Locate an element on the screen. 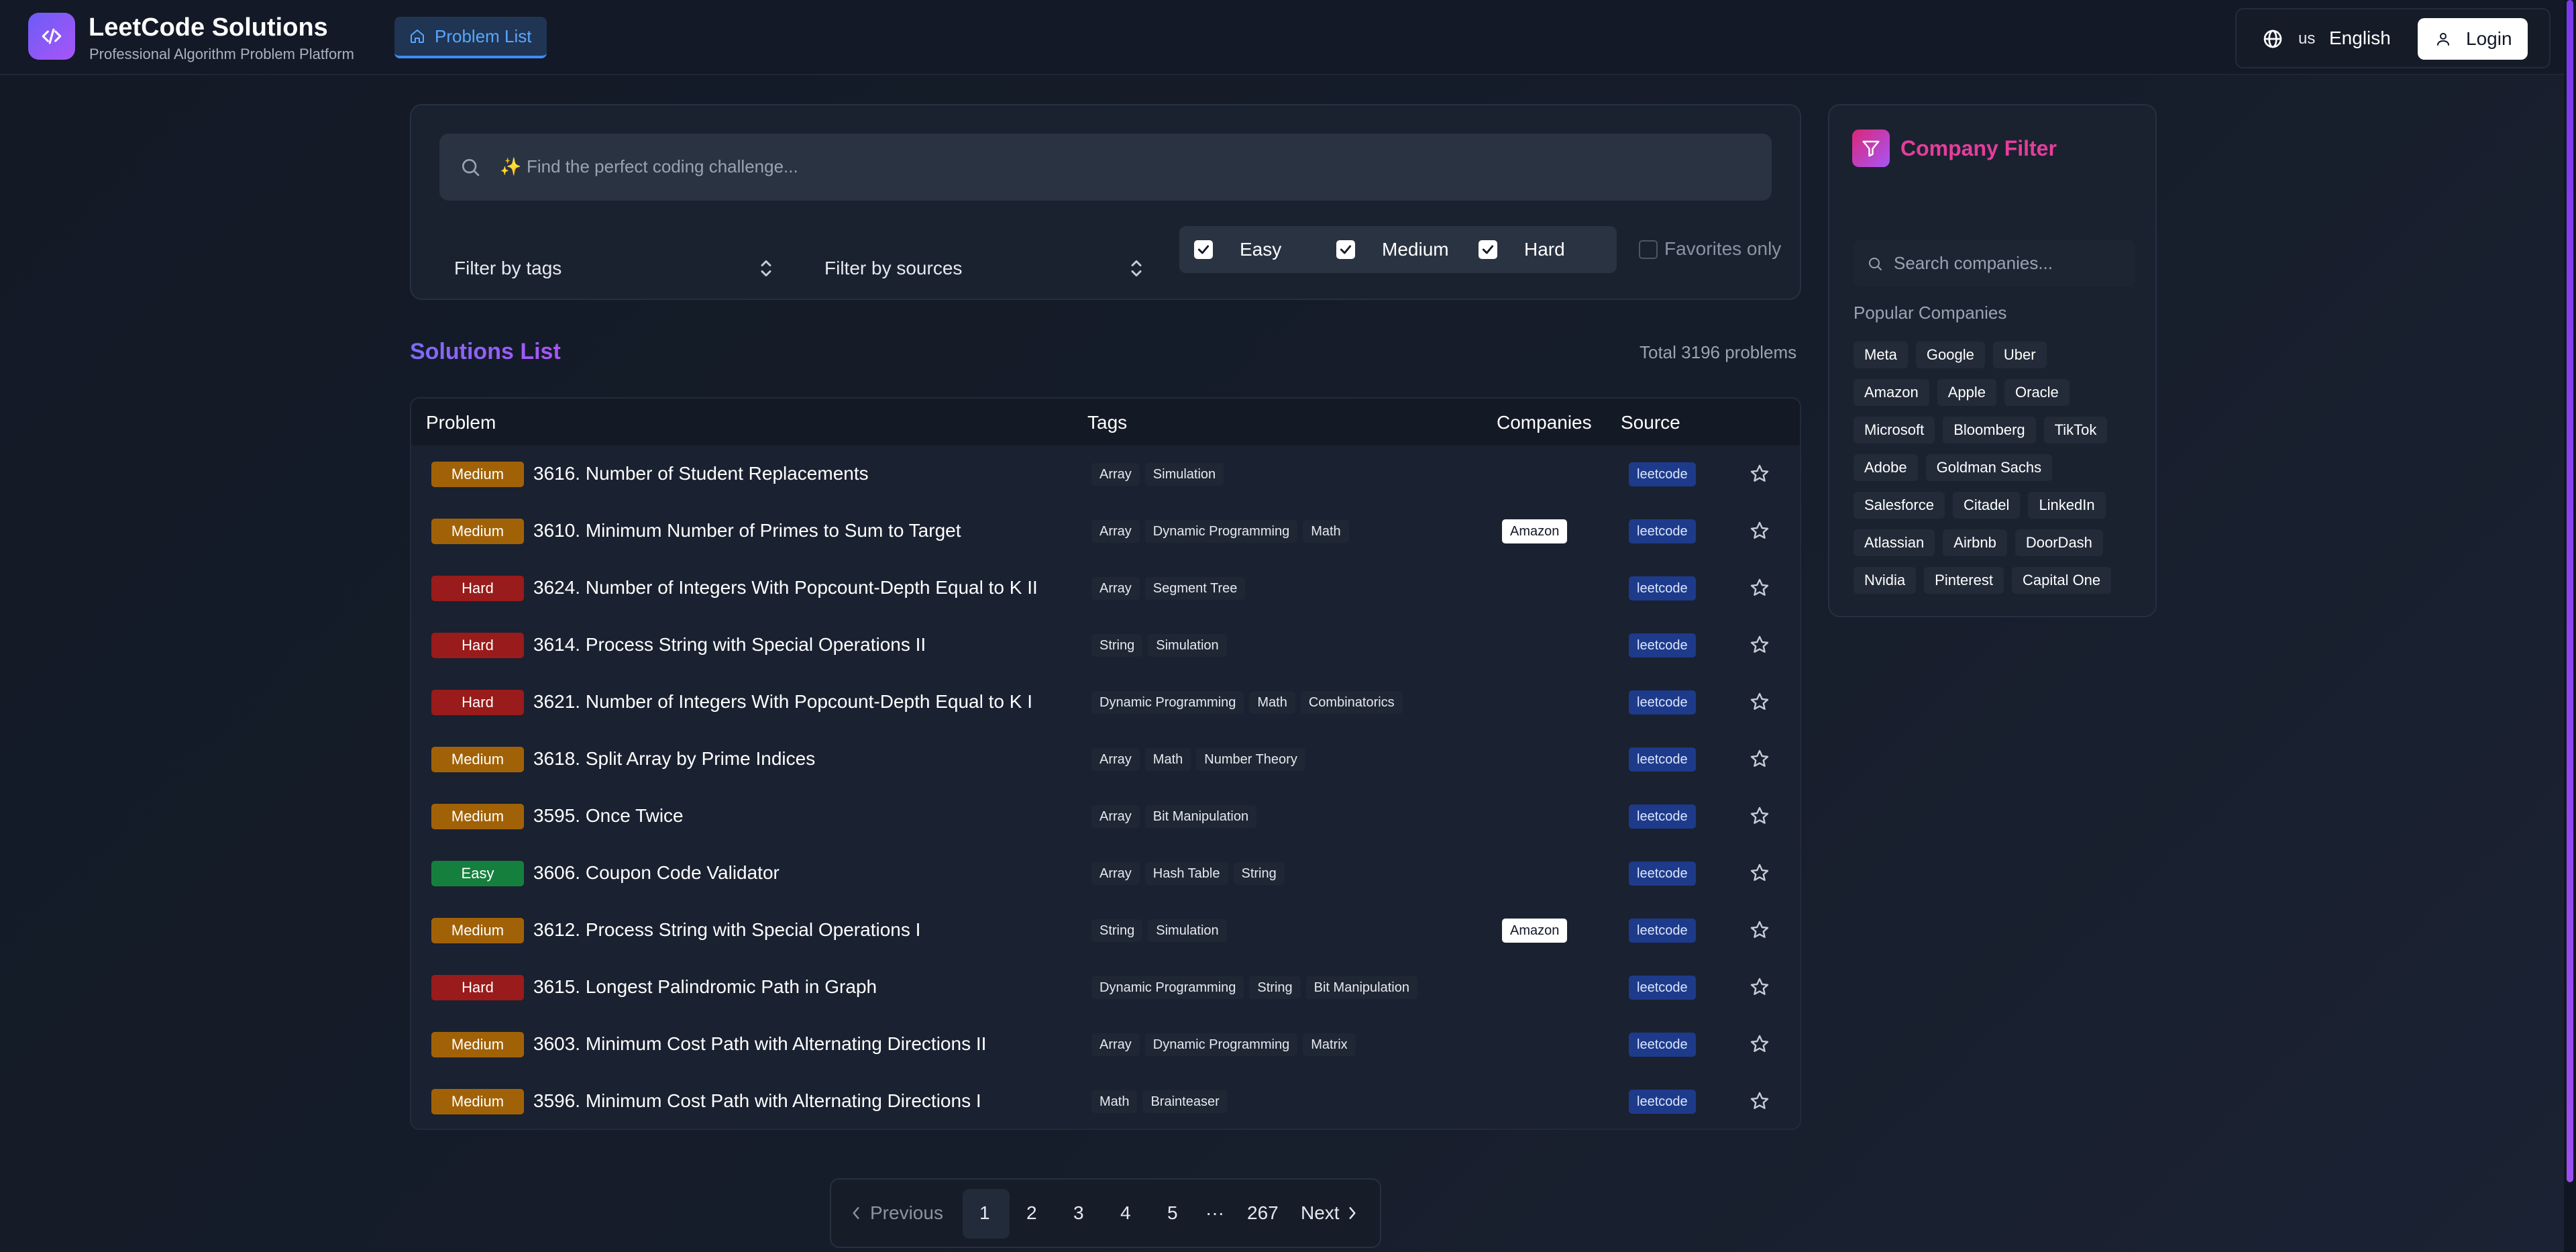 This screenshot has width=2576, height=1252. problem-title-link: 3616. Number of Student Replacements is located at coordinates (701, 473).